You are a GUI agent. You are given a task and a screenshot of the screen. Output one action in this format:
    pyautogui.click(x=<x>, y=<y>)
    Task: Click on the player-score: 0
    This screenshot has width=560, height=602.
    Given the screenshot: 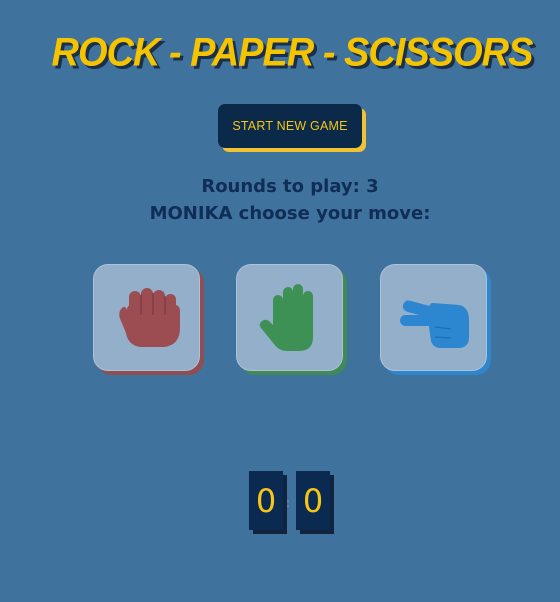 What is the action you would take?
    pyautogui.click(x=266, y=500)
    